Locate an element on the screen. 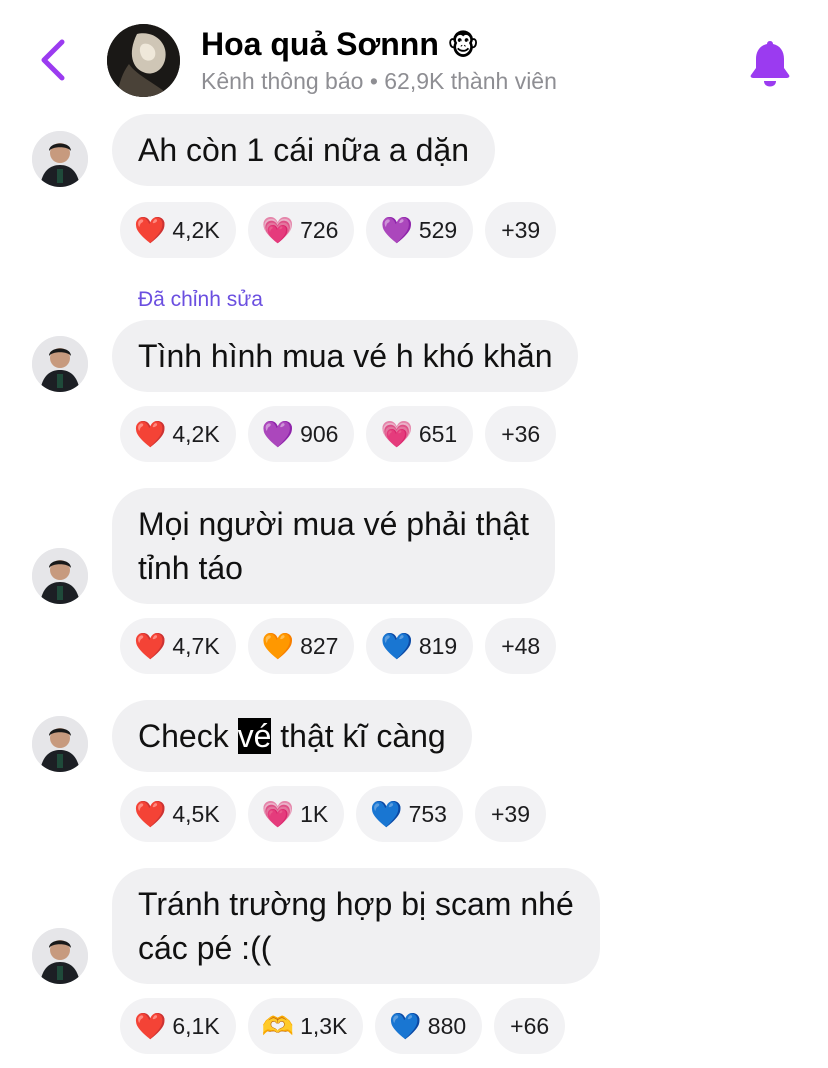 The width and height of the screenshot is (828, 1068). channel-avatar is located at coordinates (143, 60).